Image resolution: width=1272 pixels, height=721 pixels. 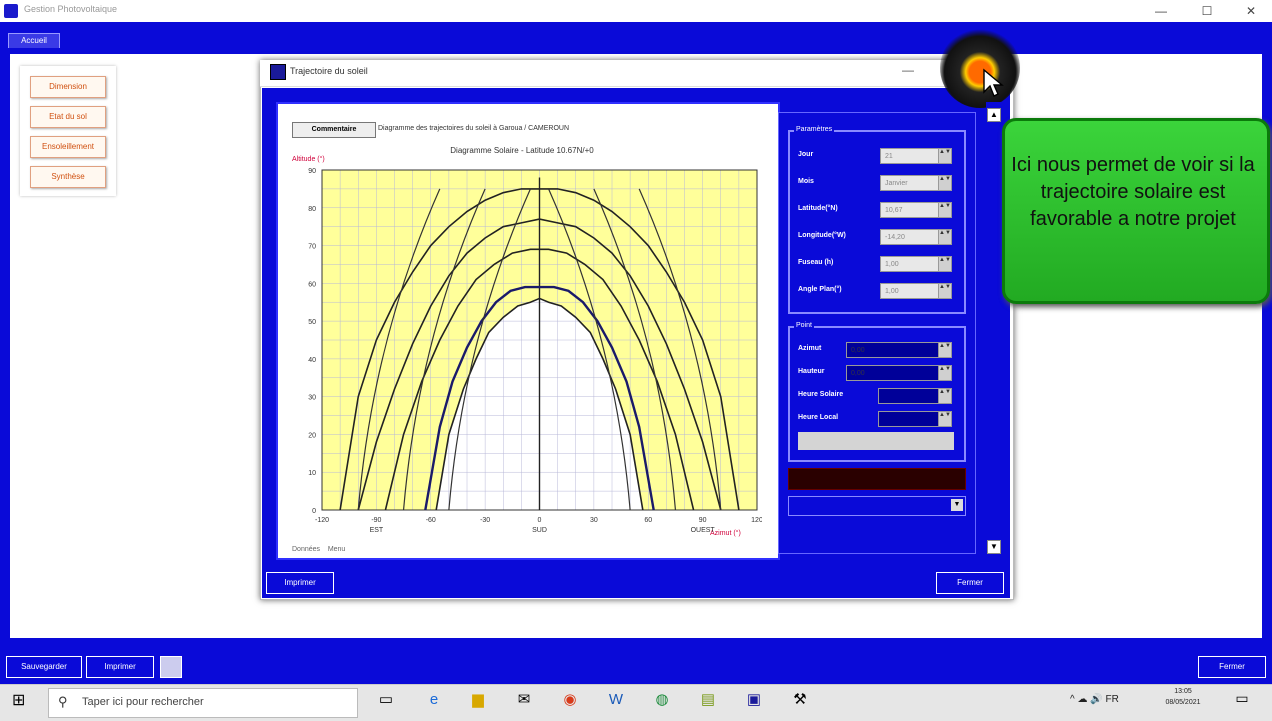 What do you see at coordinates (916, 237) in the screenshot?
I see `params-input-3: -14,20 ▲▼` at bounding box center [916, 237].